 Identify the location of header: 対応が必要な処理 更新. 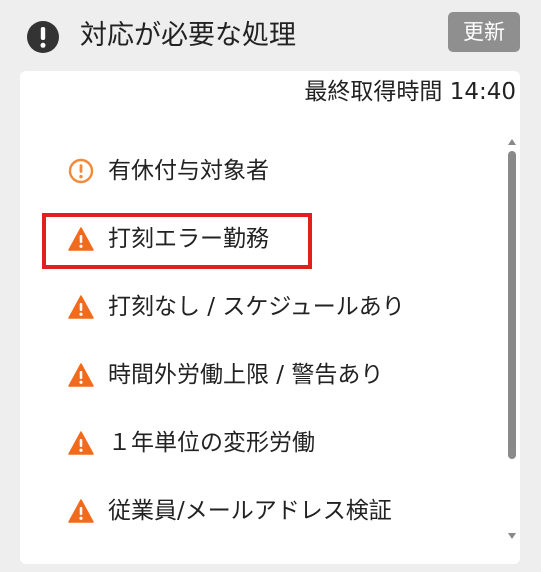
(270, 35).